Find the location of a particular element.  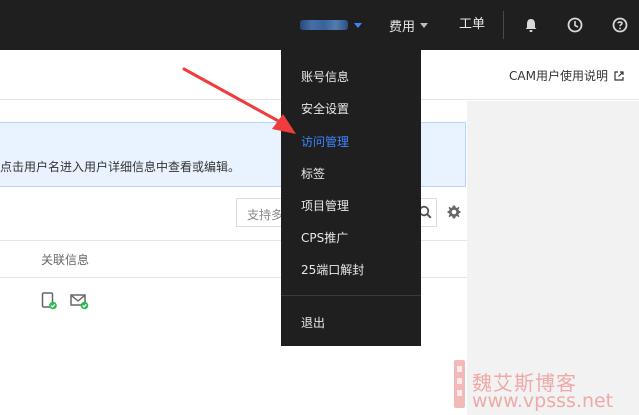

gear-icon is located at coordinates (454, 212).